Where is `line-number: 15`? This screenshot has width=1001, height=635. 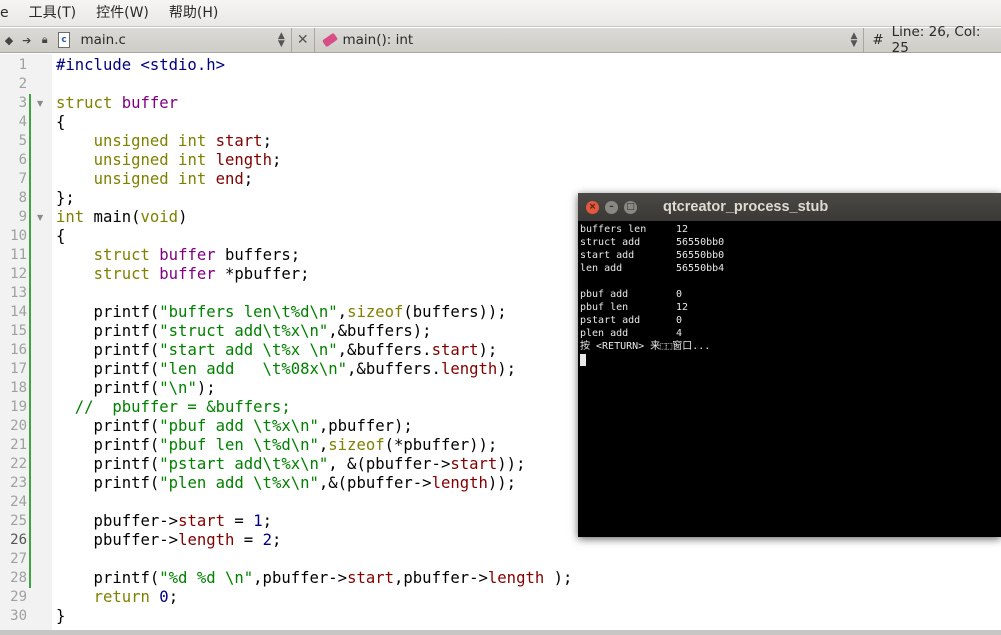 line-number: 15 is located at coordinates (18, 331).